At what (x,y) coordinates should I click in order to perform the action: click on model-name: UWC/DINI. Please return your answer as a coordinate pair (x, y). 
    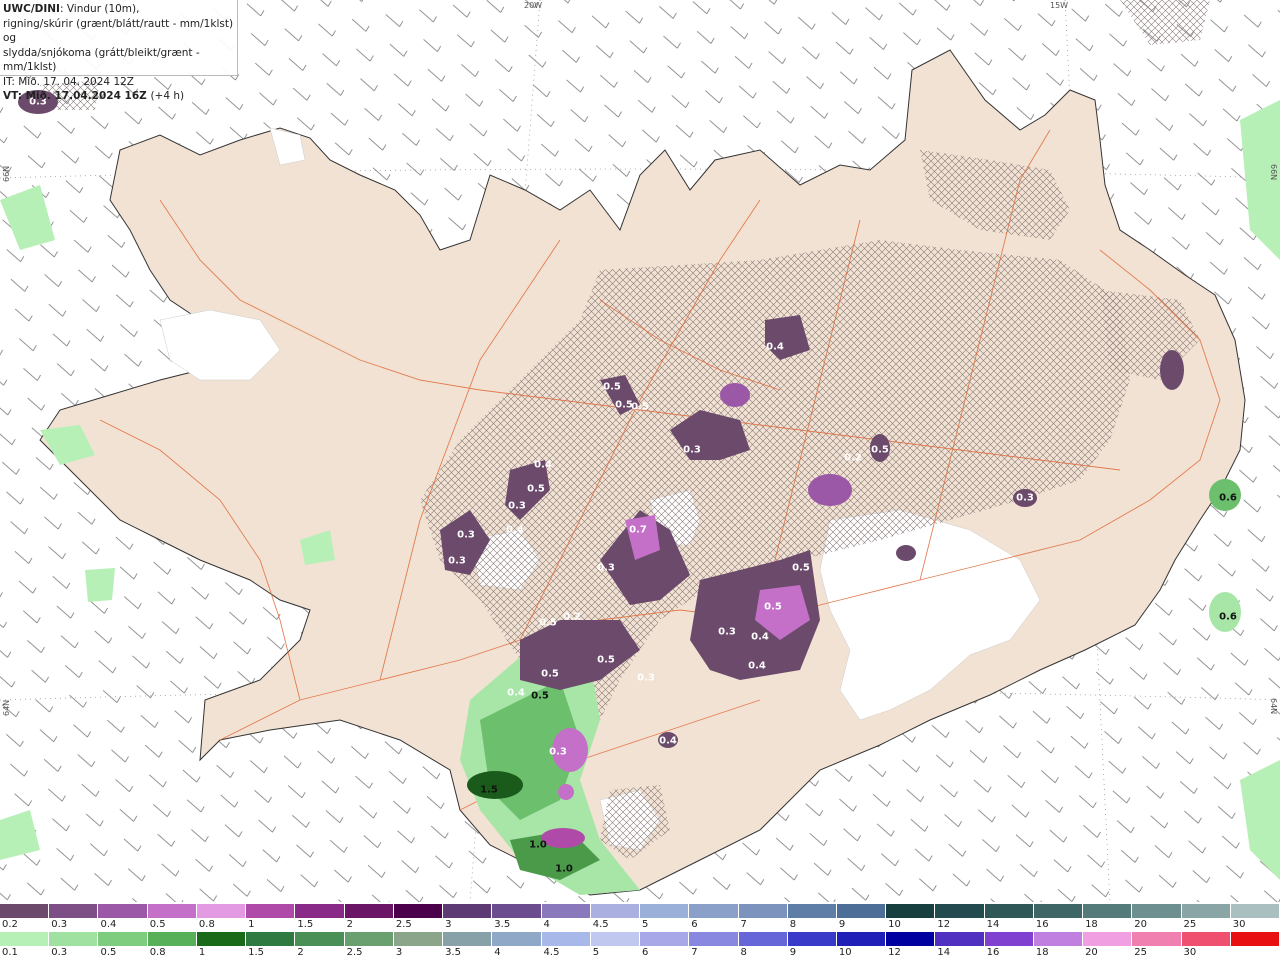
    Looking at the image, I should click on (31, 9).